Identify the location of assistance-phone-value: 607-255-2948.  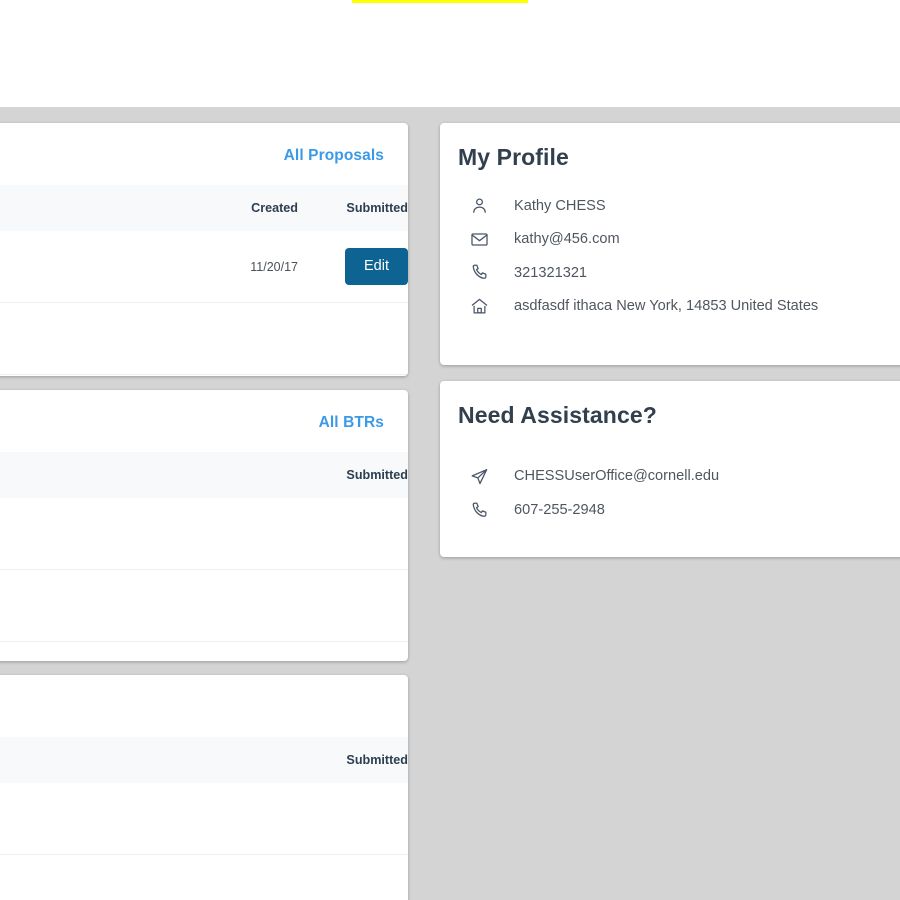
(559, 510).